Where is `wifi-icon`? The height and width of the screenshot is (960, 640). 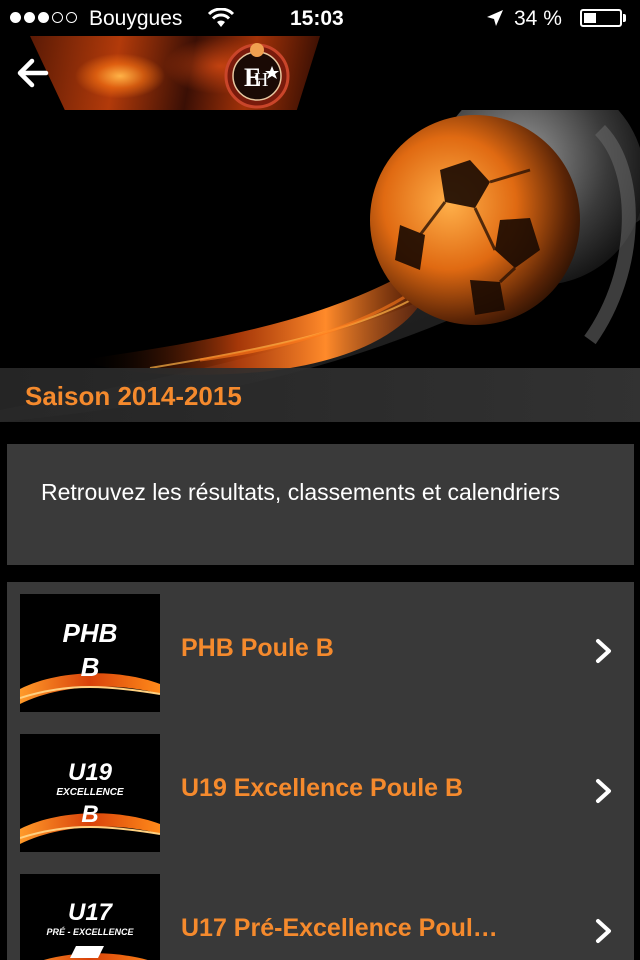
wifi-icon is located at coordinates (221, 17).